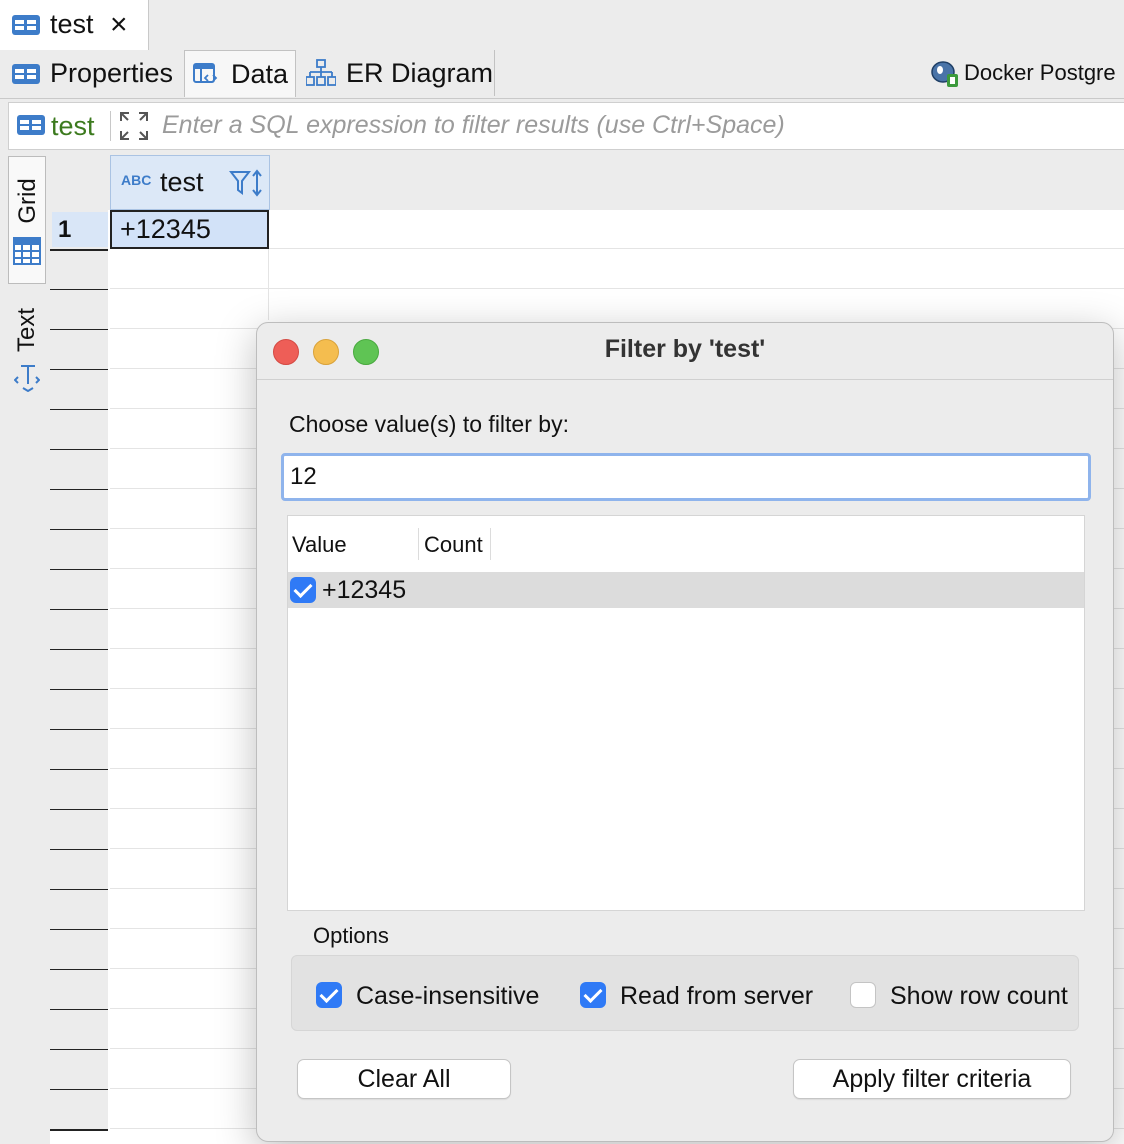 This screenshot has height=1144, width=1124. I want to click on tab-er-diagram: ER Diagram, so click(396, 73).